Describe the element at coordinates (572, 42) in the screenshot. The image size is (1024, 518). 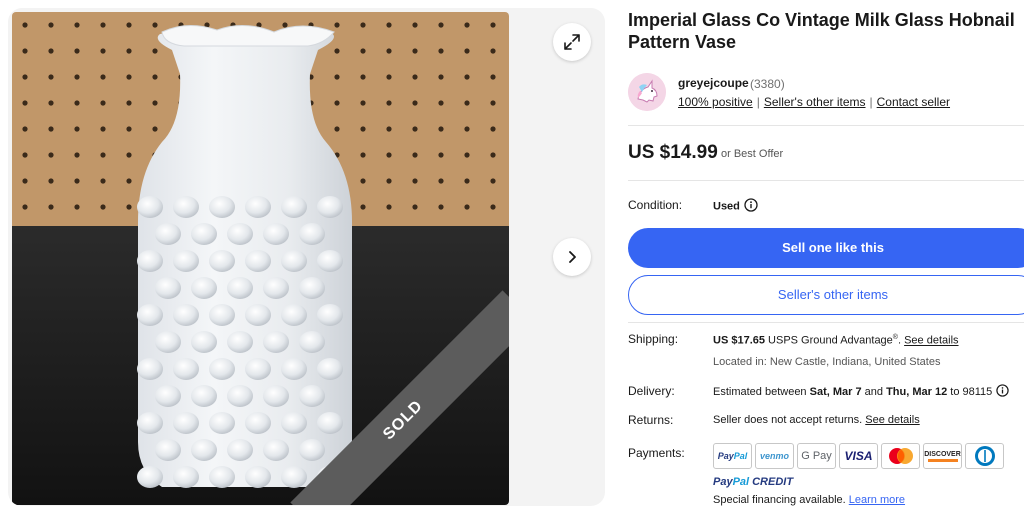
I see `expand-button` at that location.